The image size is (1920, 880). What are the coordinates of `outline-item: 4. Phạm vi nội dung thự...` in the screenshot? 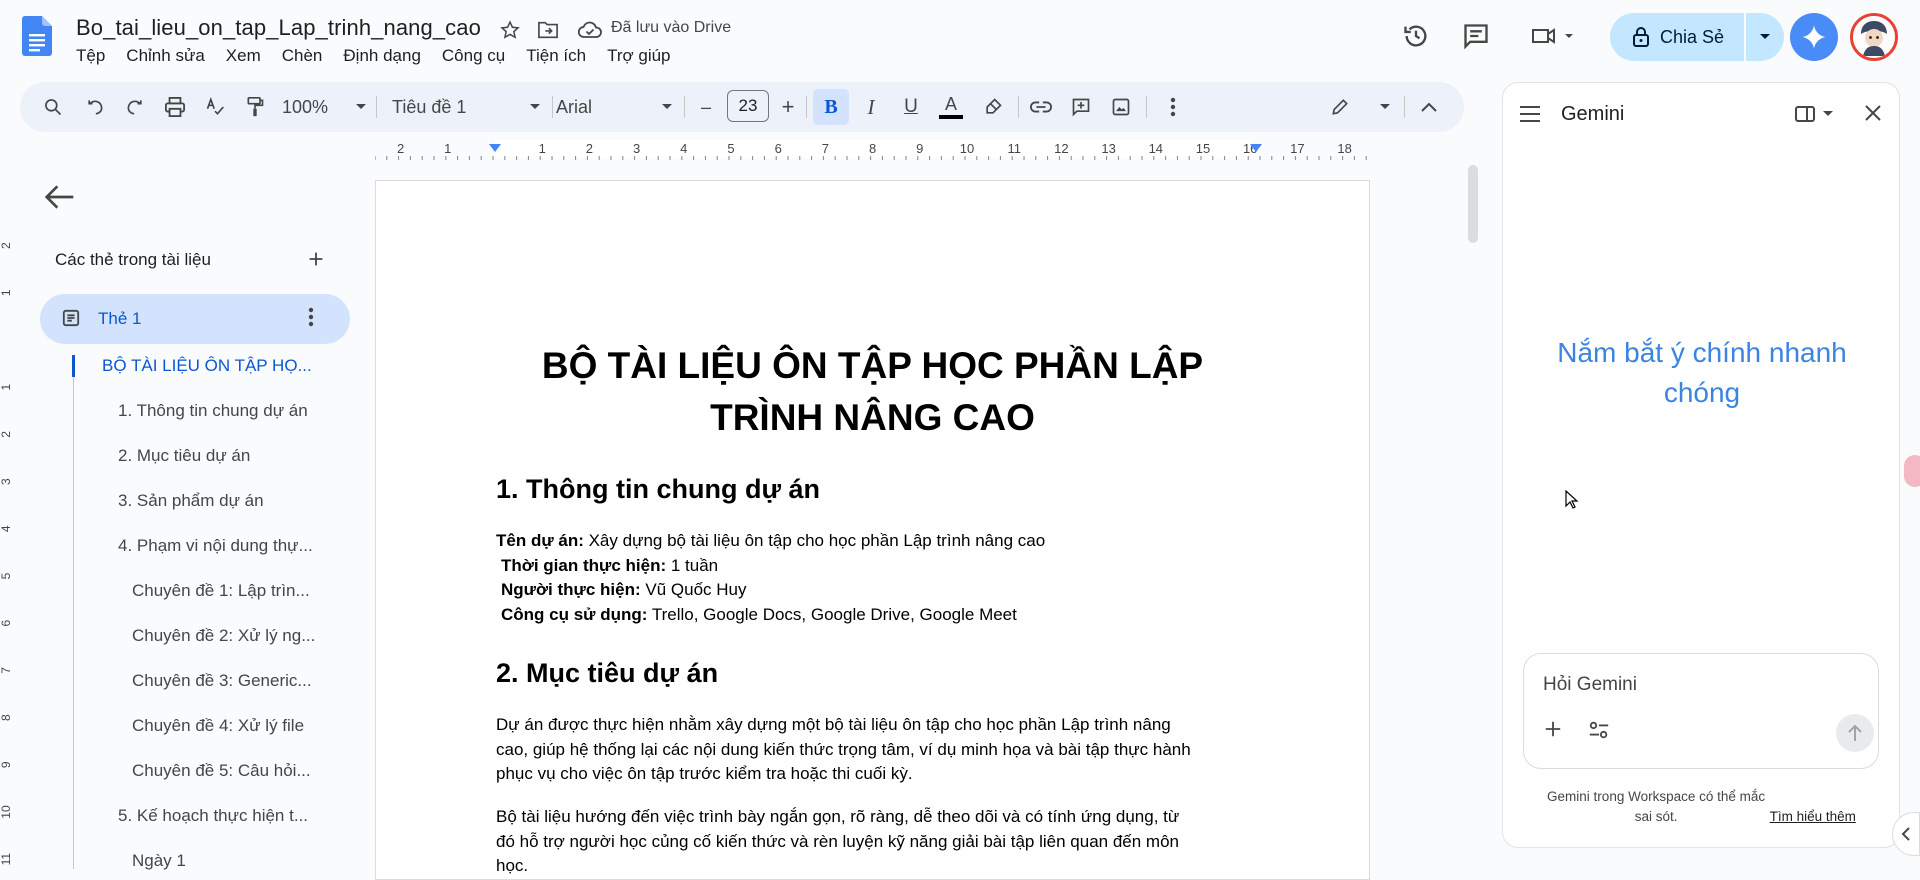 It's located at (215, 546).